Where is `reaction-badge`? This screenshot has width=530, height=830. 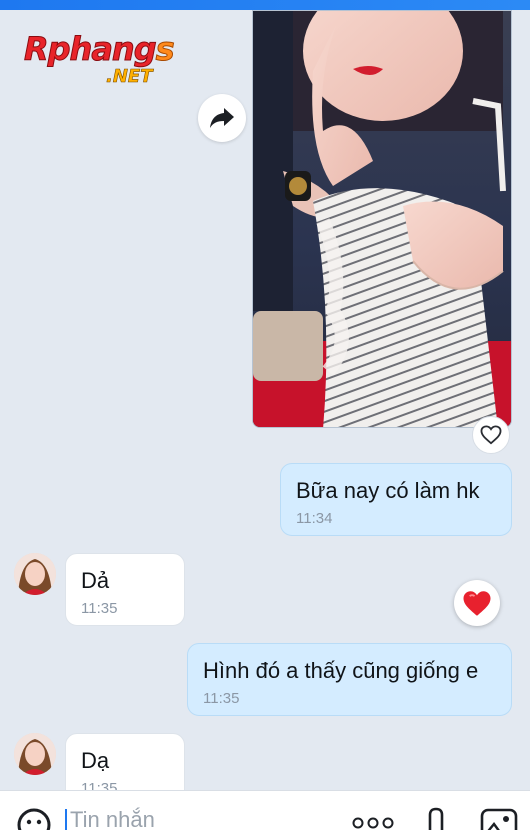
reaction-badge is located at coordinates (477, 603).